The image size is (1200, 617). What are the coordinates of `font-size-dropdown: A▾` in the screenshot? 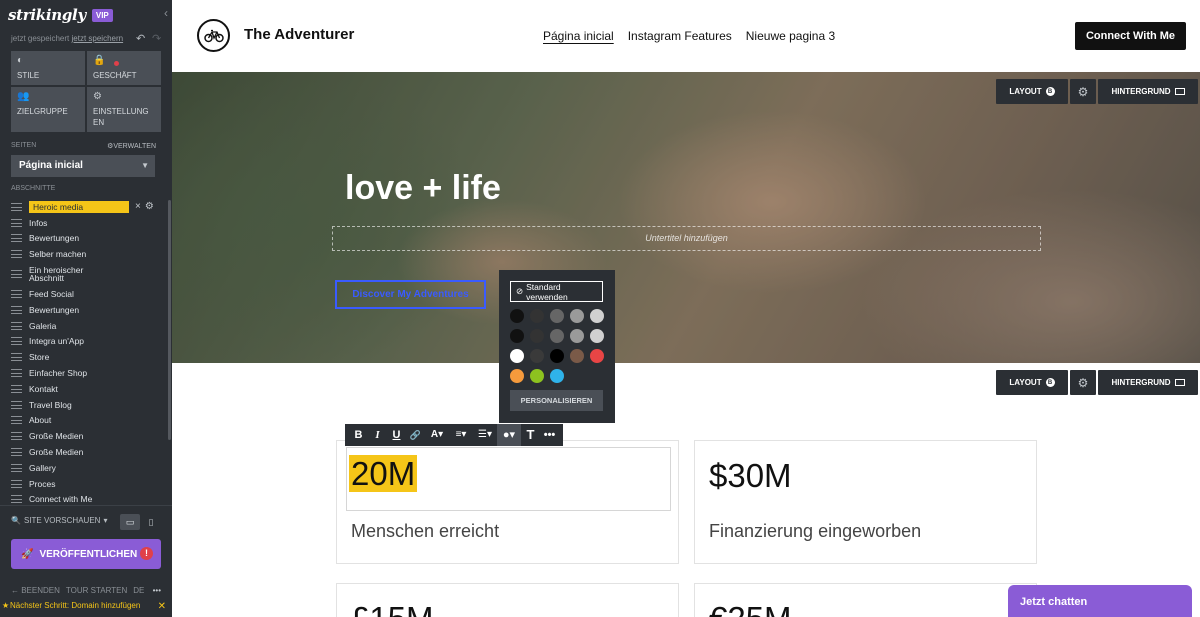 It's located at (437, 435).